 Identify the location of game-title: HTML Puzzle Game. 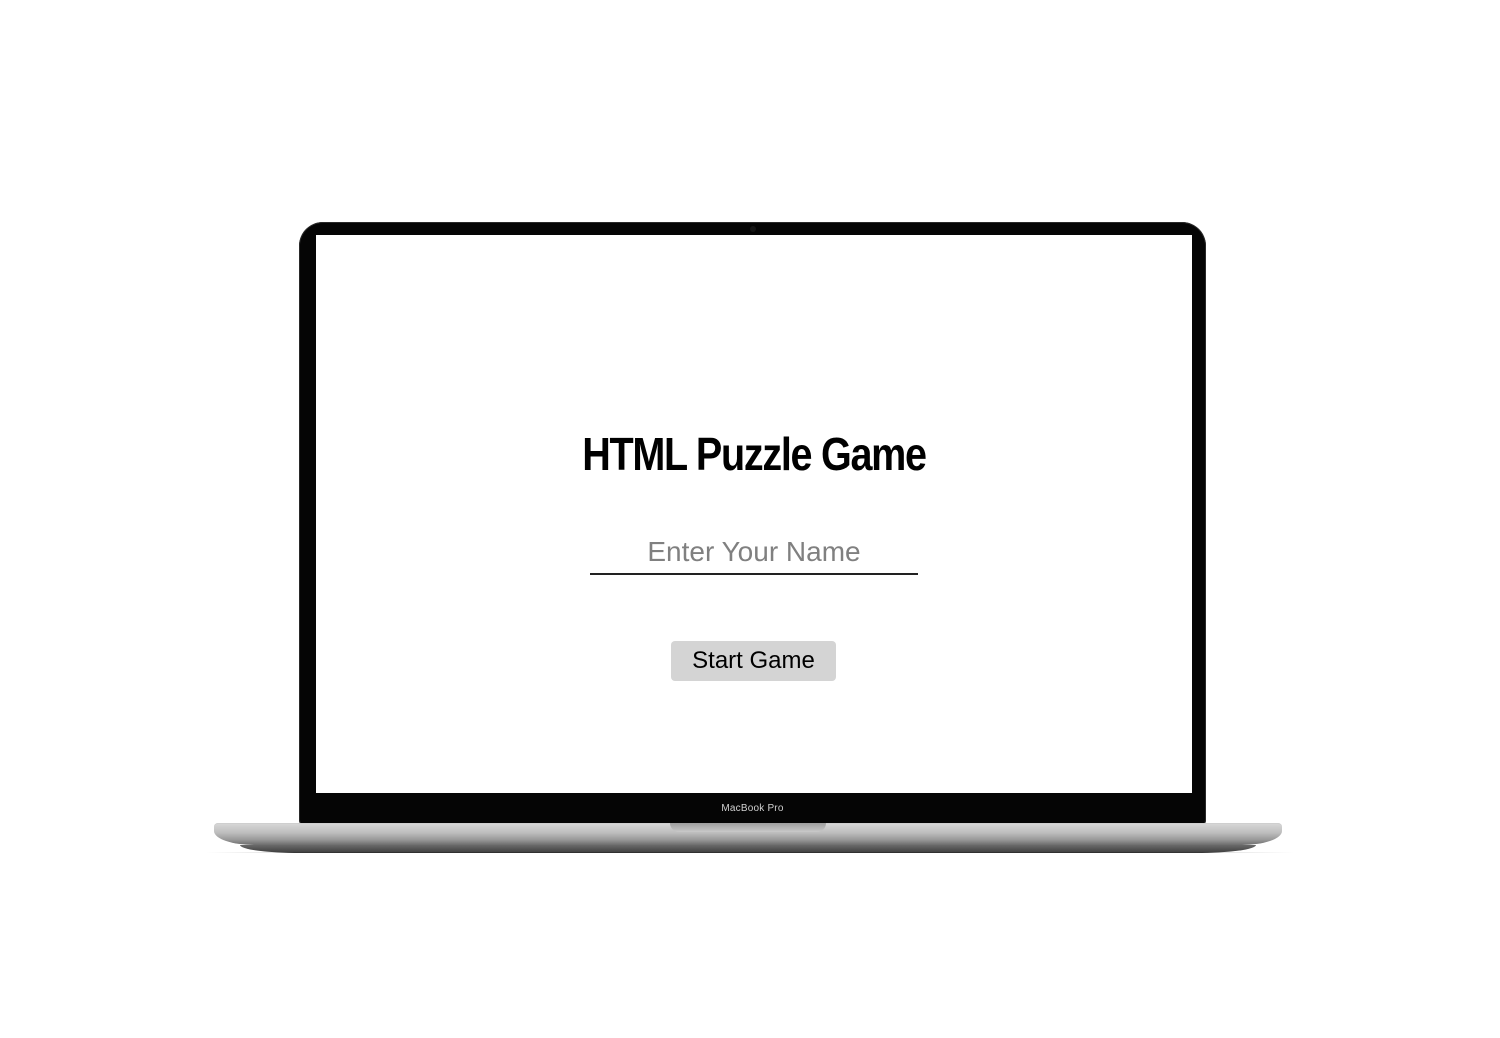
(754, 454).